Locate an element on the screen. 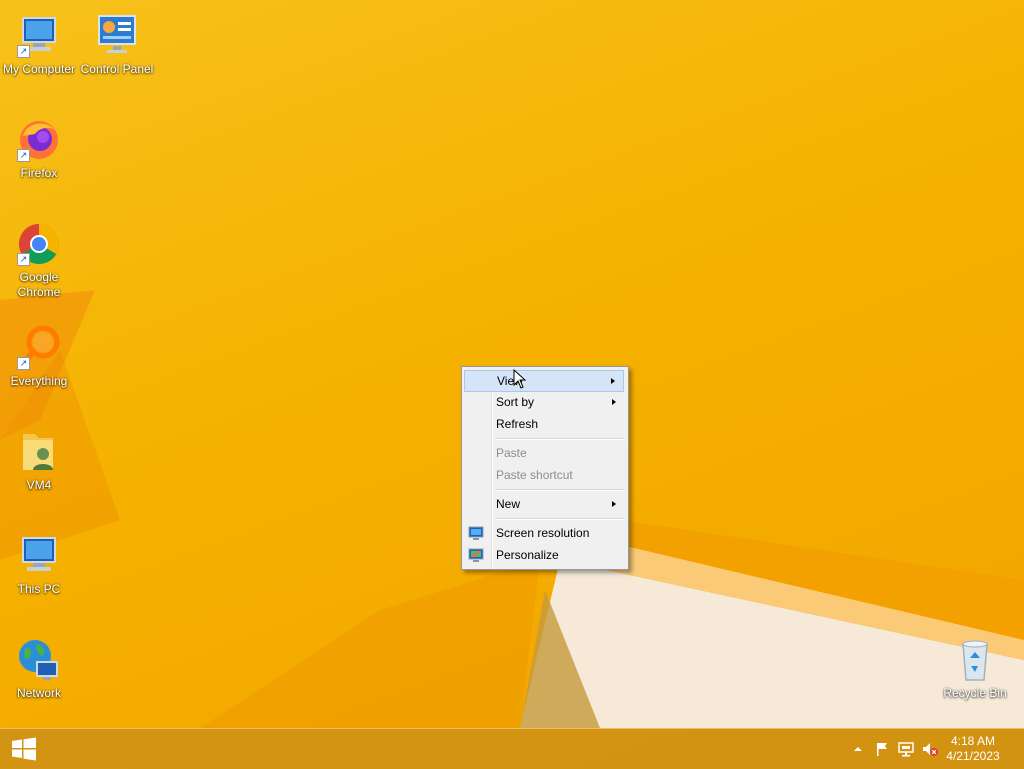 The width and height of the screenshot is (1024, 769). menu-item-label: Sort by is located at coordinates (515, 402).